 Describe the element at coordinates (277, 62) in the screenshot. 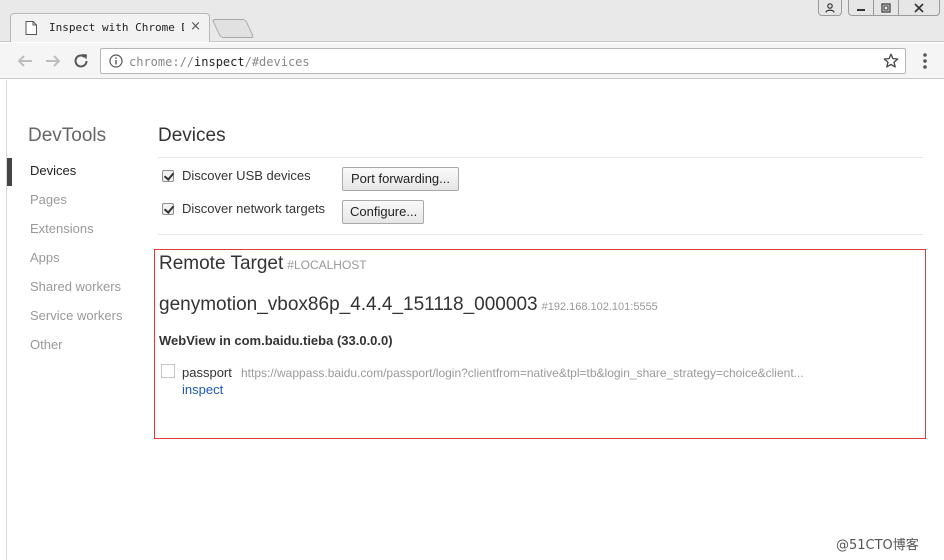

I see `url-path: /#devices` at that location.